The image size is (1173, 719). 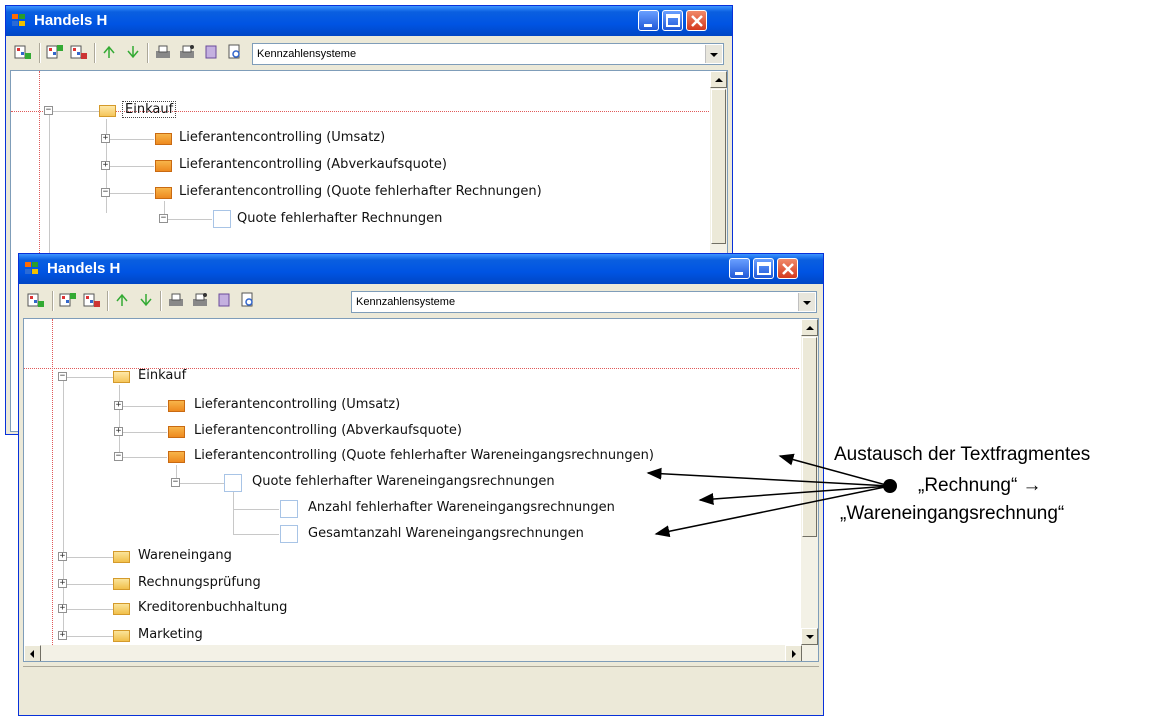 What do you see at coordinates (793, 653) in the screenshot?
I see `scroll-right-button` at bounding box center [793, 653].